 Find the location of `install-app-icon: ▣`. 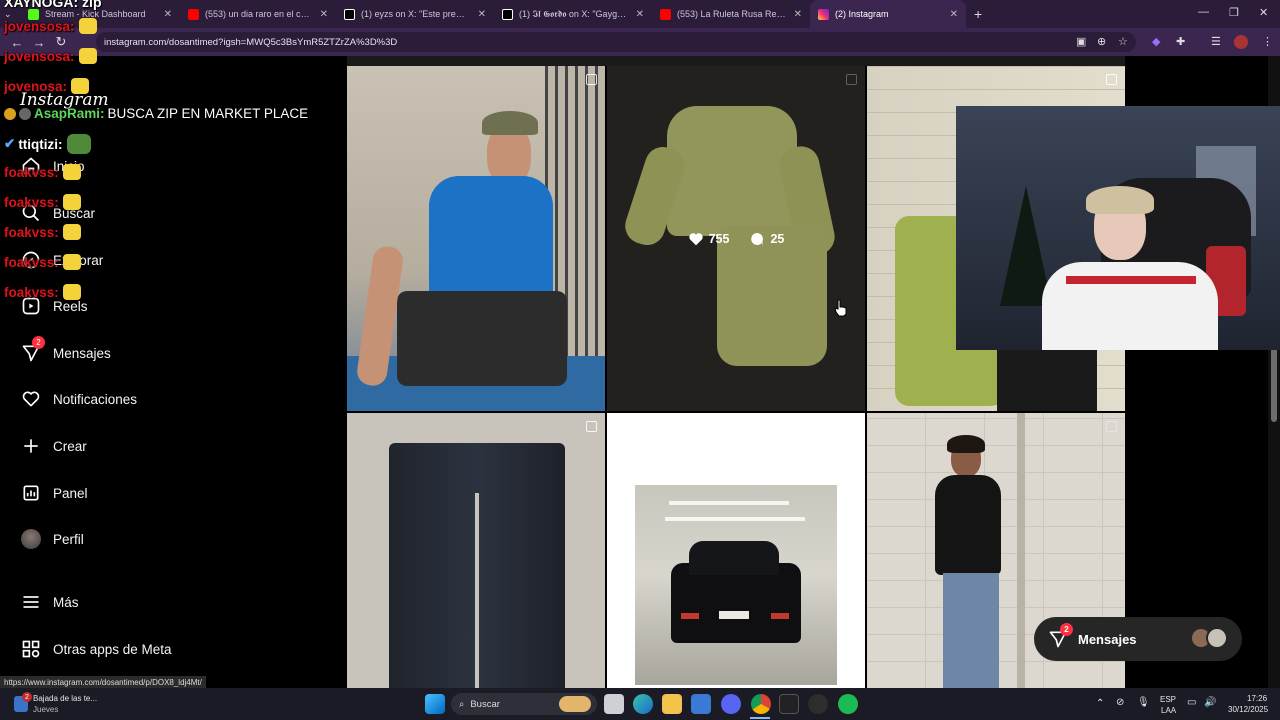

install-app-icon: ▣ is located at coordinates (1081, 41).